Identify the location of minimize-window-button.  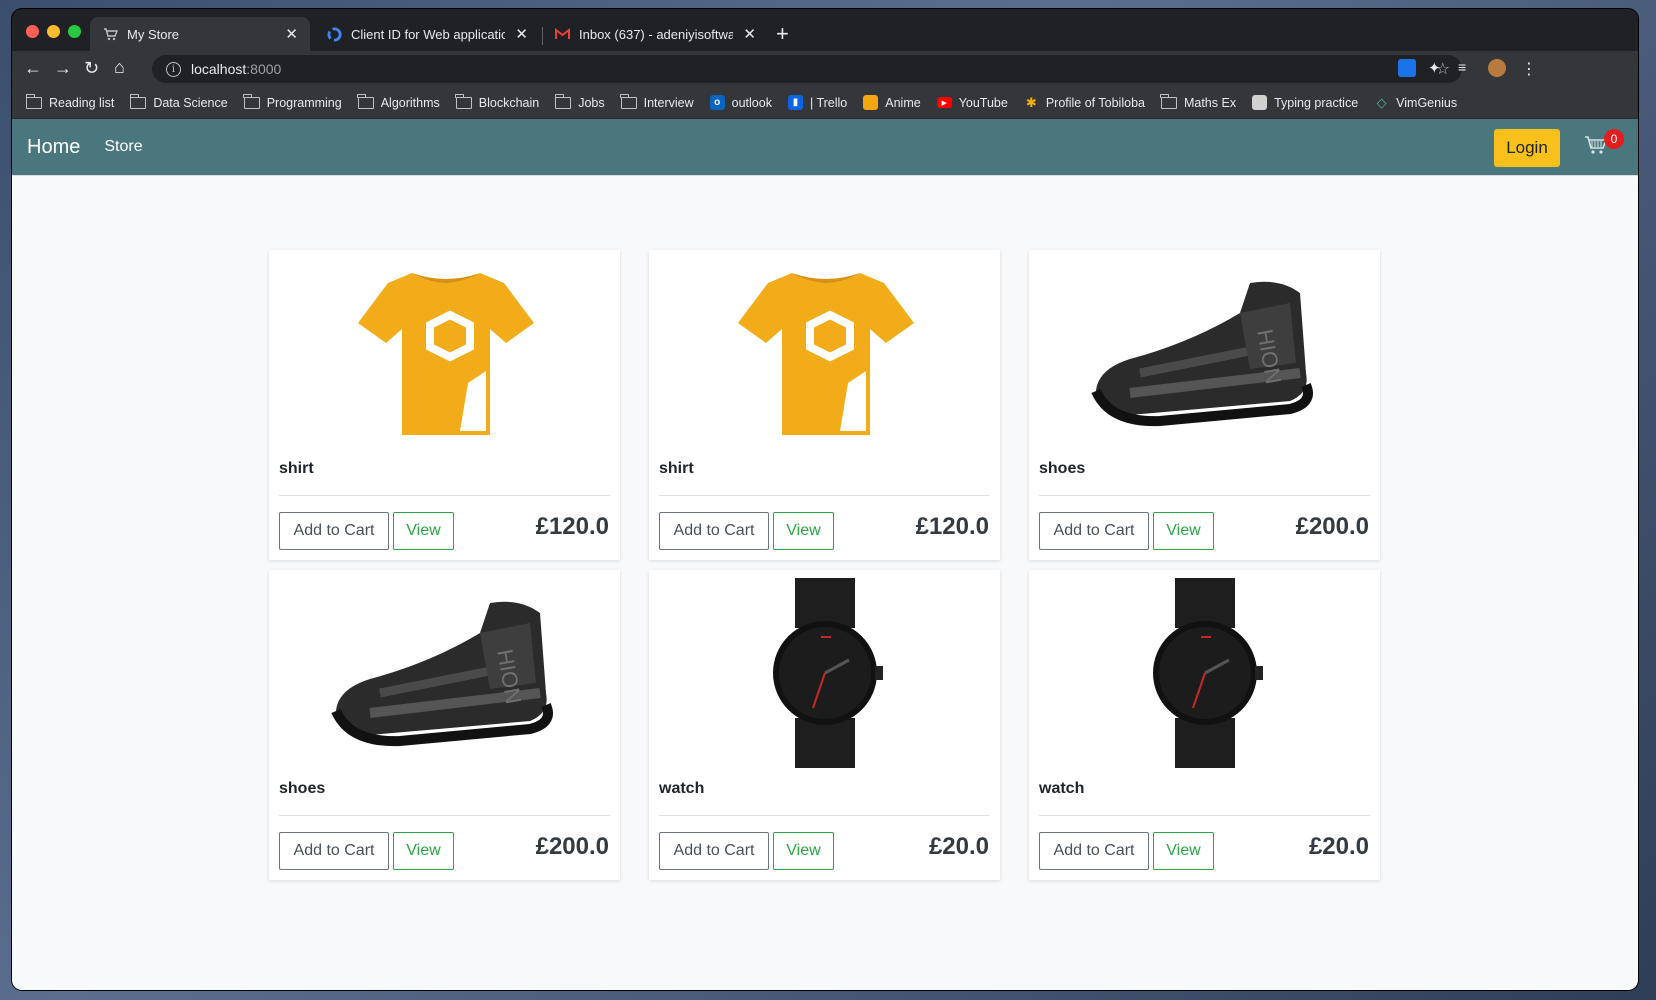
(53, 31).